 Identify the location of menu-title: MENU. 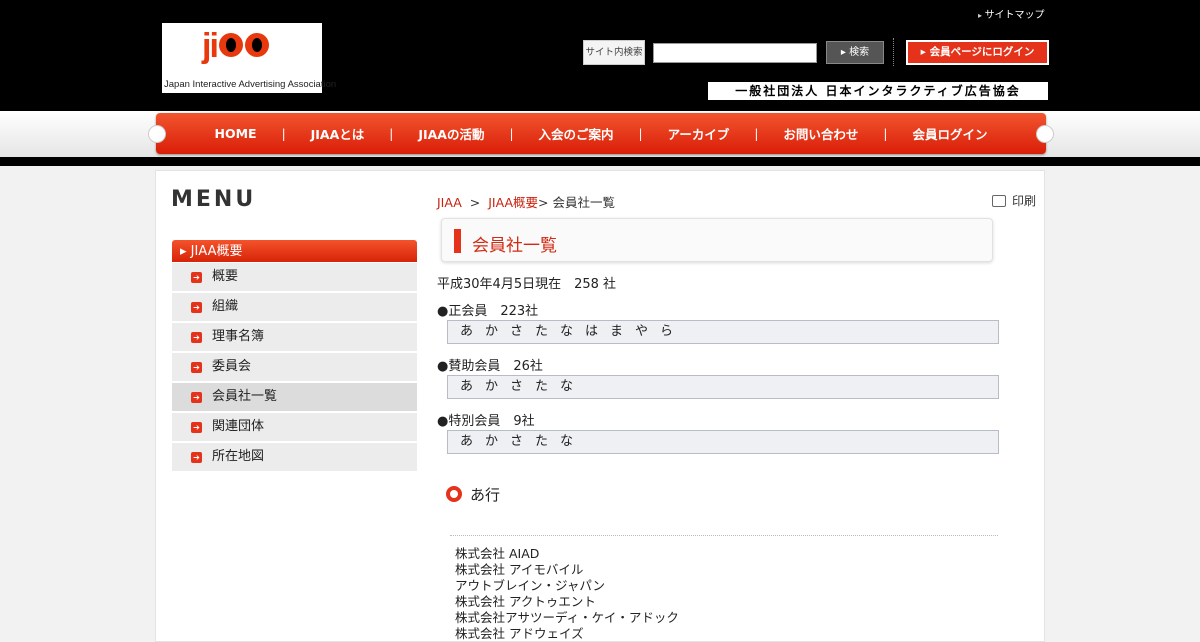
(214, 199).